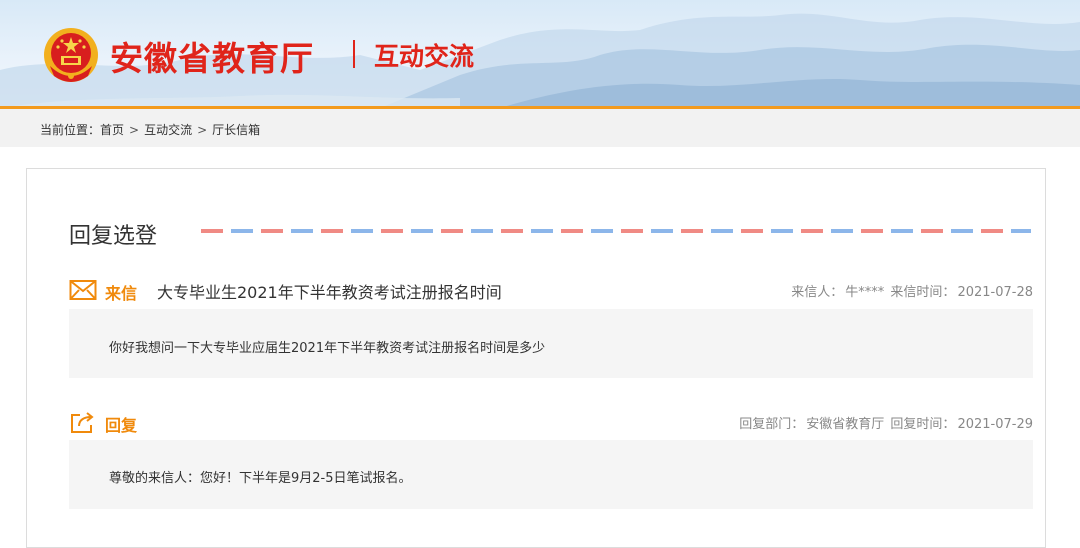 This screenshot has width=1080, height=548. I want to click on reply-date: 2021-07-29, so click(995, 424).